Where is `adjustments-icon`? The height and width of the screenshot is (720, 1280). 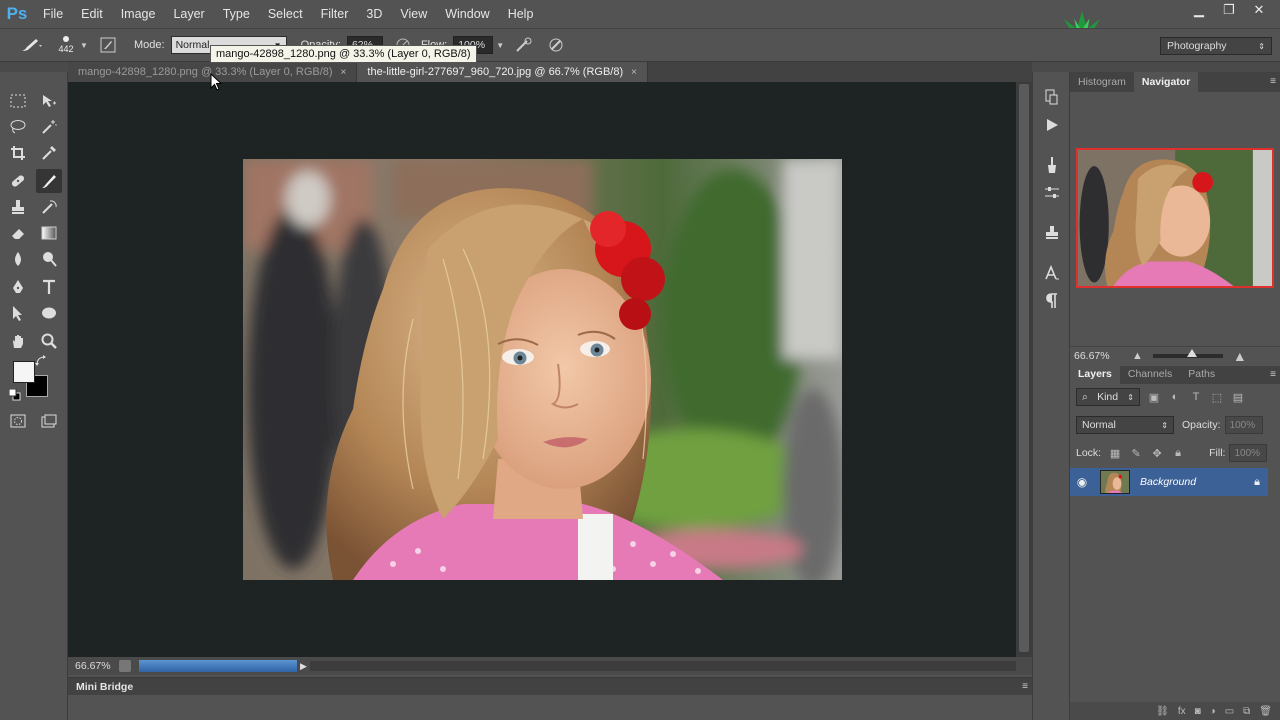
adjustments-icon is located at coordinates (1052, 193).